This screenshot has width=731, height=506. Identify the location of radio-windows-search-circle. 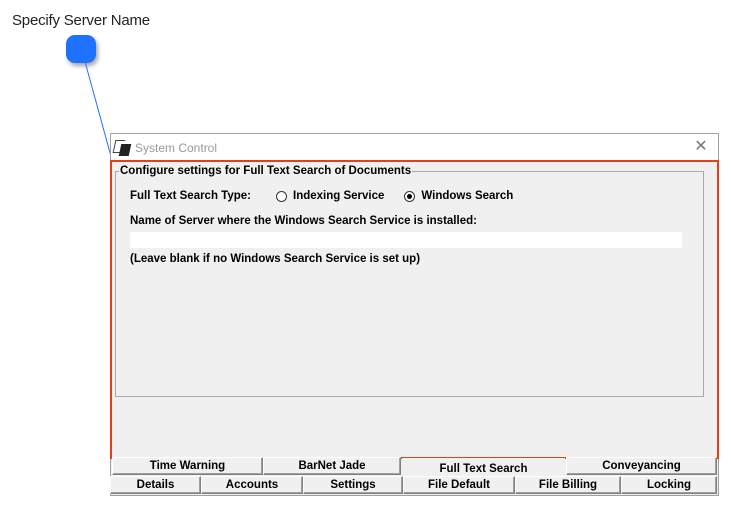
(410, 196).